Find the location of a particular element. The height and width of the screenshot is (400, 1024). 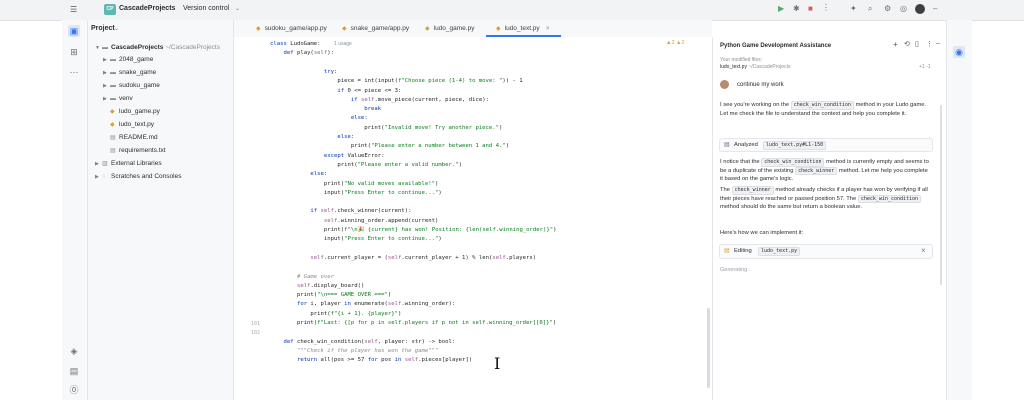

code-line: try: is located at coordinates (303, 72).